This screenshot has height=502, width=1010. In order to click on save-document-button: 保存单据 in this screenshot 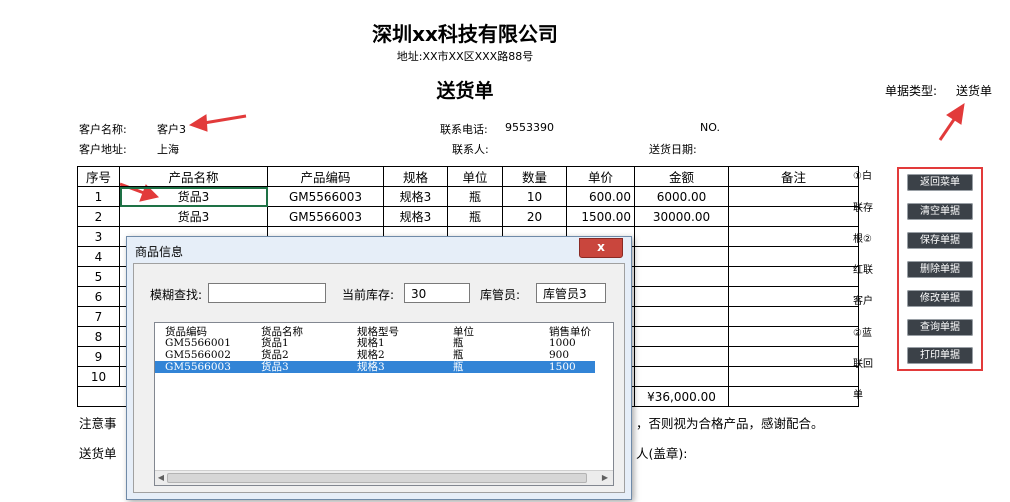, I will do `click(940, 240)`.